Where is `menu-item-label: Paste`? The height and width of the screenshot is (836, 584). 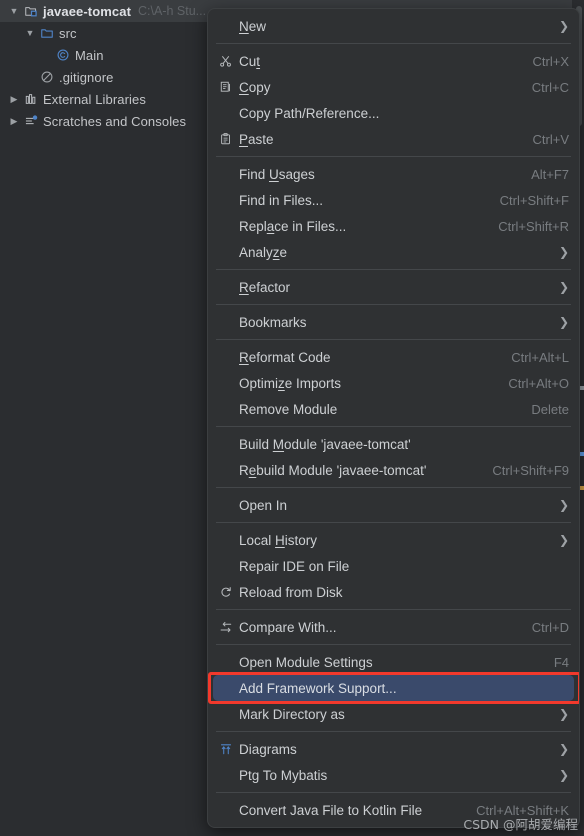 menu-item-label: Paste is located at coordinates (256, 139).